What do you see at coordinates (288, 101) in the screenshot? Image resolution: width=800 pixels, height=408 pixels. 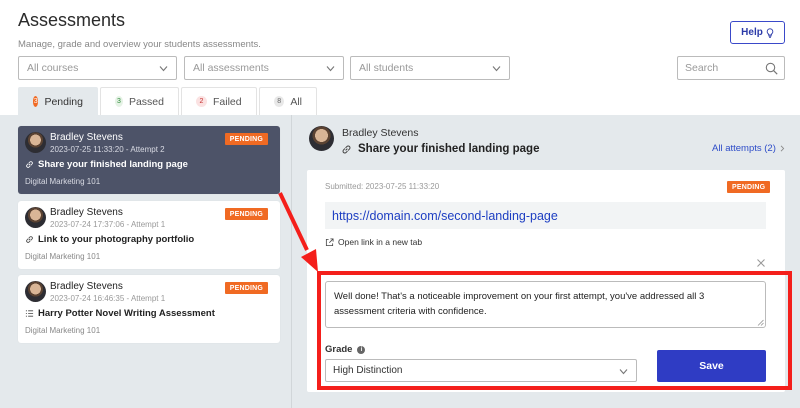 I see `tab-all: 8 All` at bounding box center [288, 101].